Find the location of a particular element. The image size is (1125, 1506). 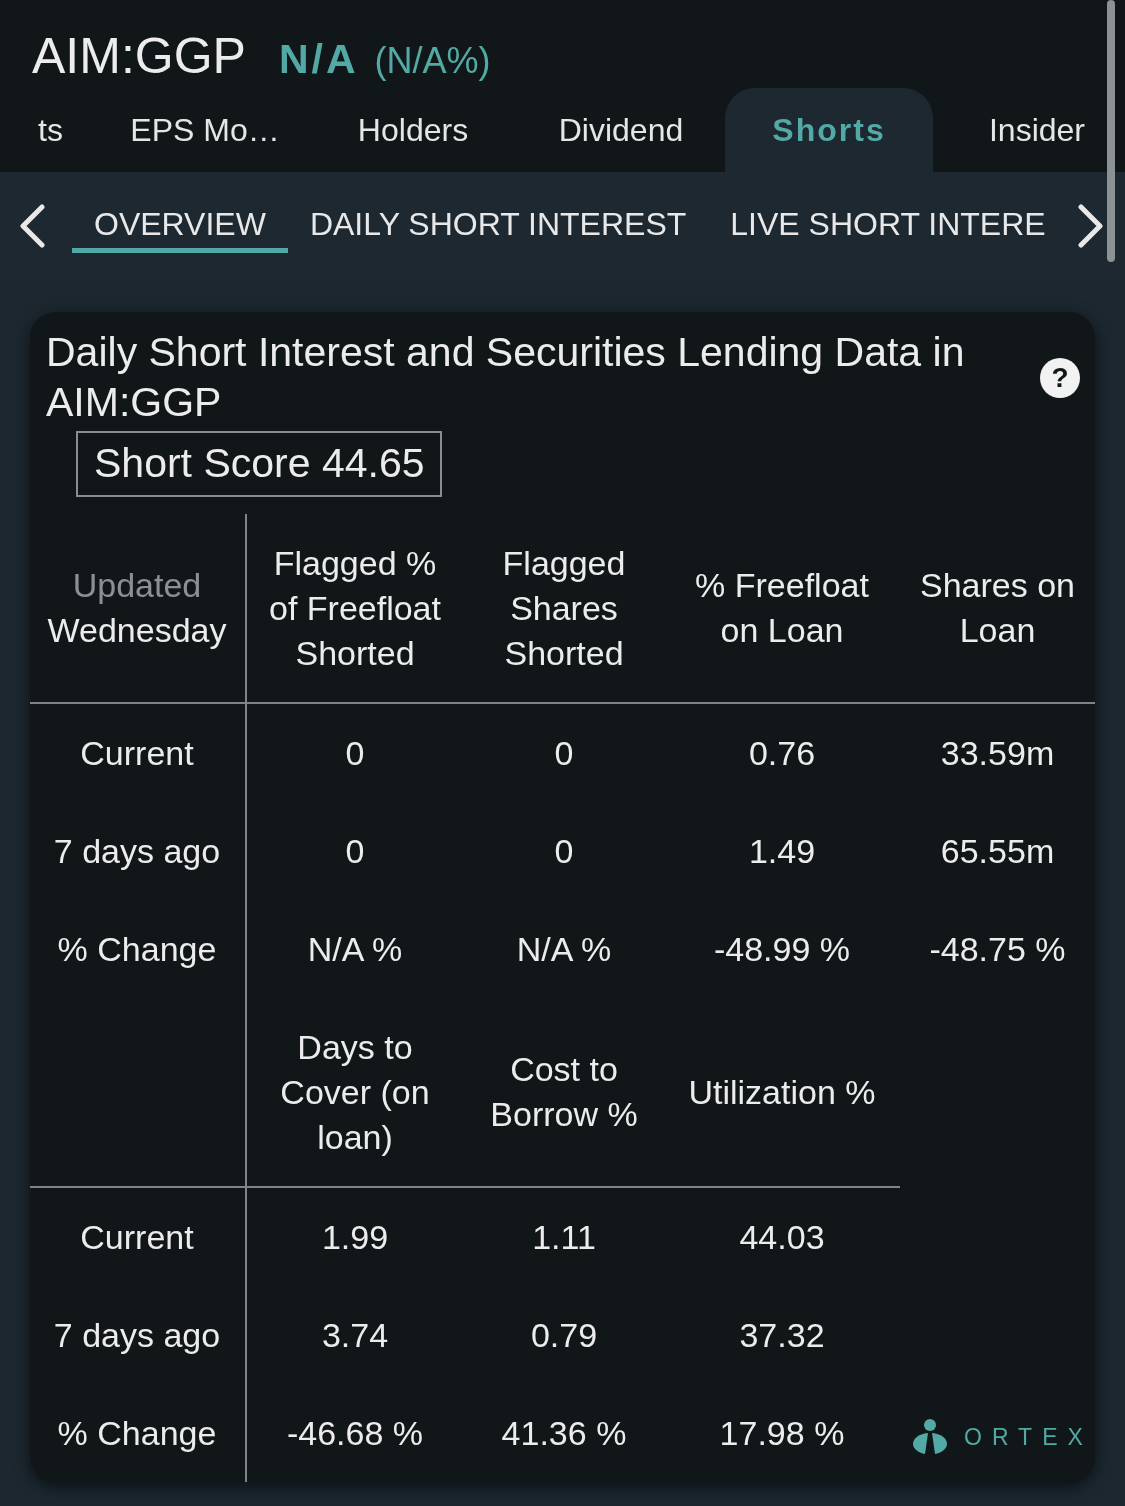

tab: ts is located at coordinates (50, 130).